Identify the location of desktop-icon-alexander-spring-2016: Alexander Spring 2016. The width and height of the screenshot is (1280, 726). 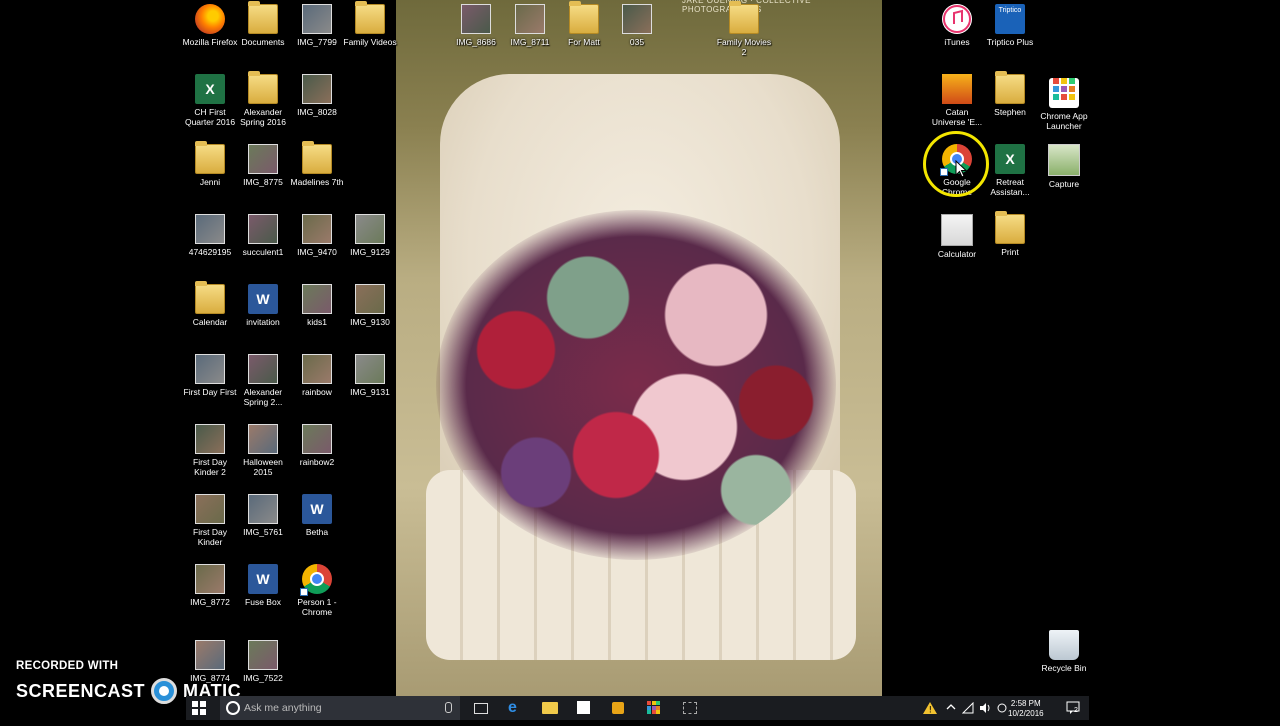
(263, 99).